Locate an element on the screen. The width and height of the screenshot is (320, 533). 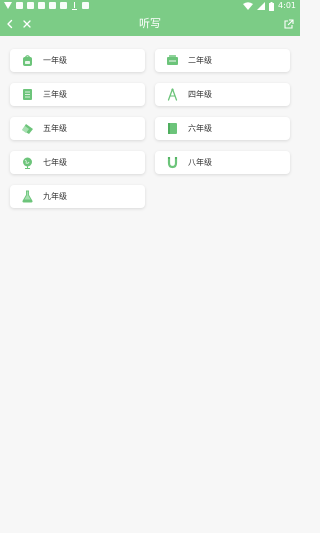
wifi-icon is located at coordinates (248, 6).